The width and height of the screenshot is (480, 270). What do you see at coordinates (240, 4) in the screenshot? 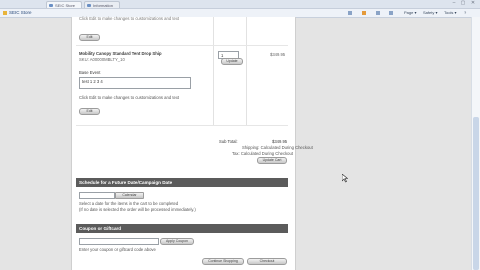
I see `tab-bar: SEIC Store Information – ▢ ✕` at bounding box center [240, 4].